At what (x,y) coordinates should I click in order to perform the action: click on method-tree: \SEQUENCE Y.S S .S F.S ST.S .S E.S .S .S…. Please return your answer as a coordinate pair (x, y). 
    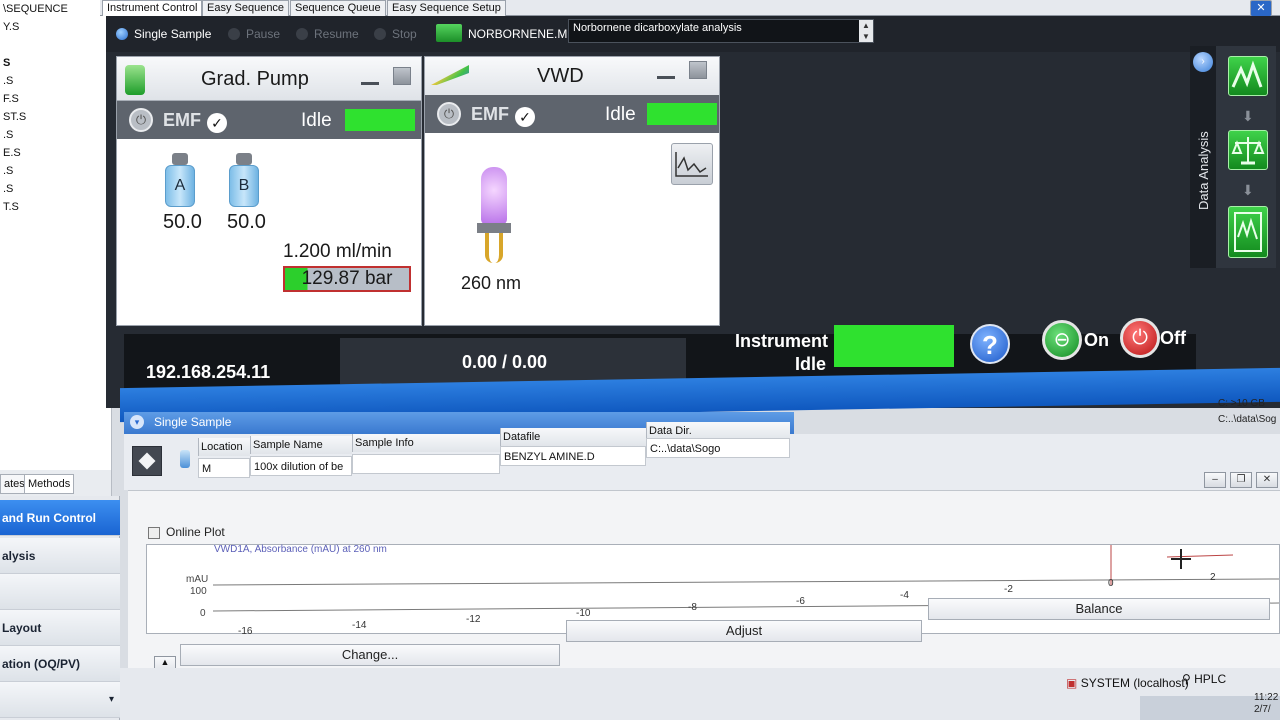
    Looking at the image, I should click on (56, 235).